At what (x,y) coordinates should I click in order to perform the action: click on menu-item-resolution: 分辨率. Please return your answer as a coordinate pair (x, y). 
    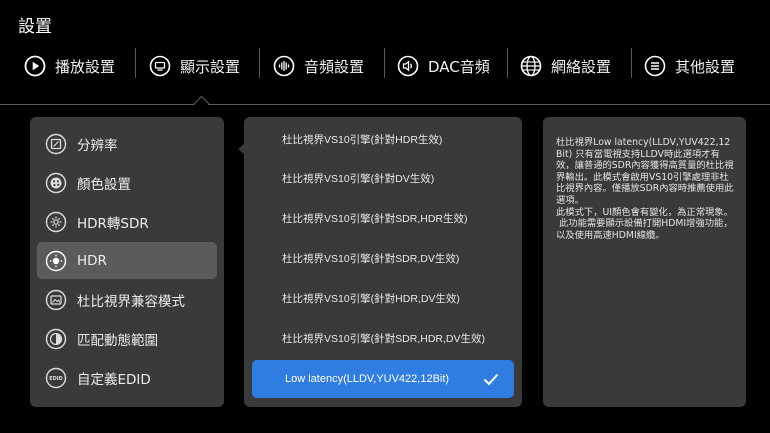
    Looking at the image, I should click on (127, 143).